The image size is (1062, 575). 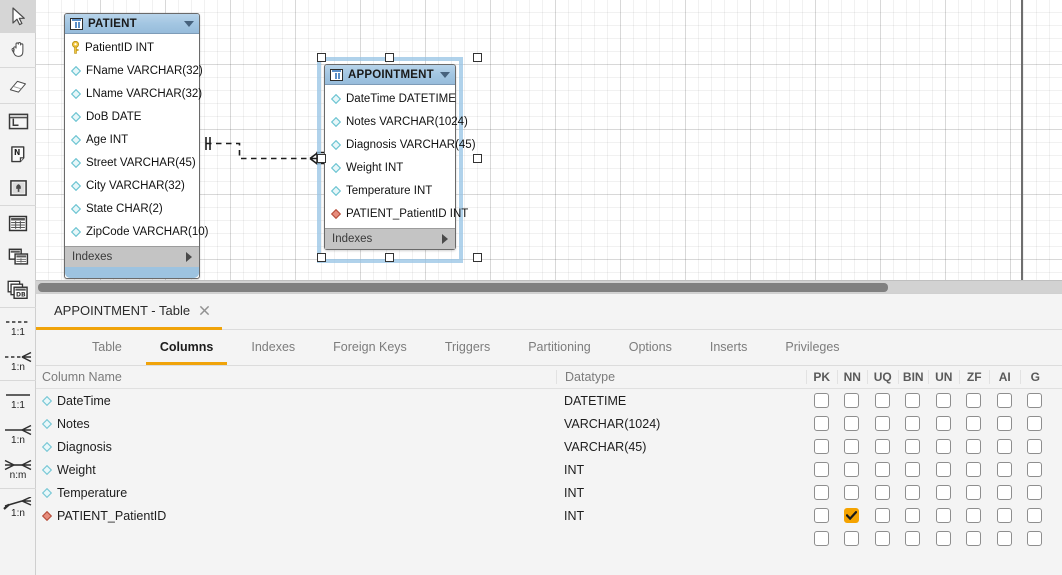 What do you see at coordinates (18, 399) in the screenshot?
I see `relationship-1-1-non-identifying: 1:1` at bounding box center [18, 399].